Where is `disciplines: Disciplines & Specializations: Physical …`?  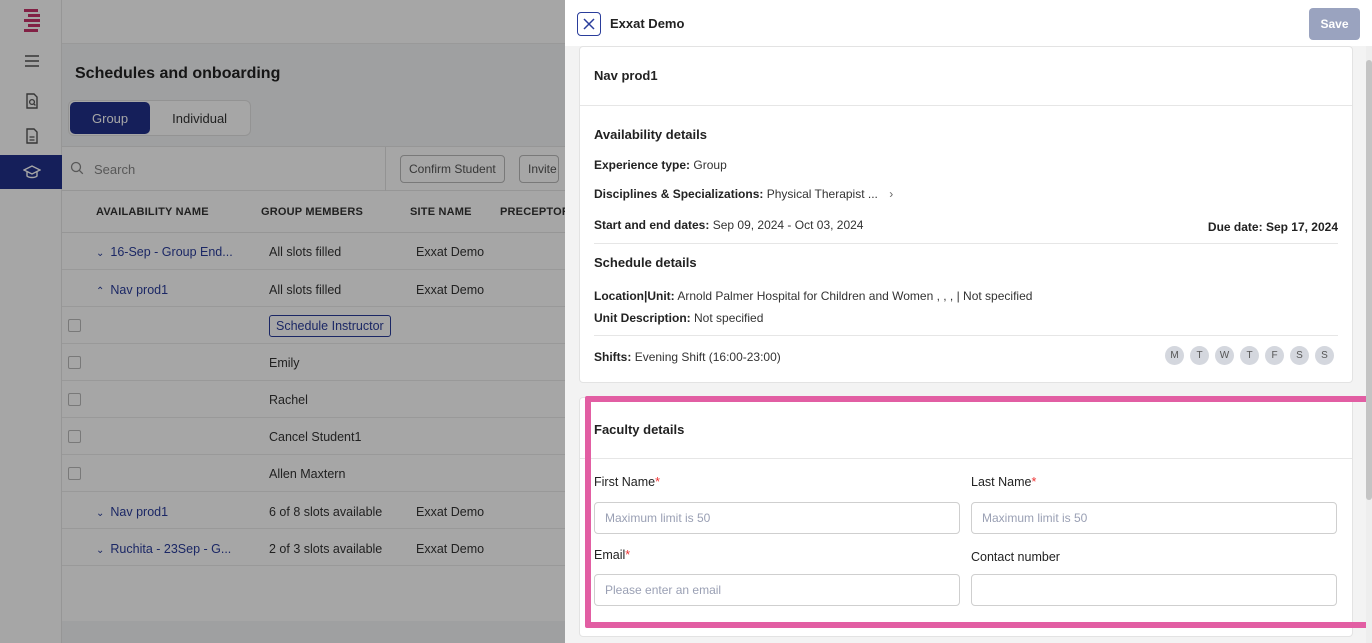 disciplines: Disciplines & Specializations: Physical … is located at coordinates (743, 194).